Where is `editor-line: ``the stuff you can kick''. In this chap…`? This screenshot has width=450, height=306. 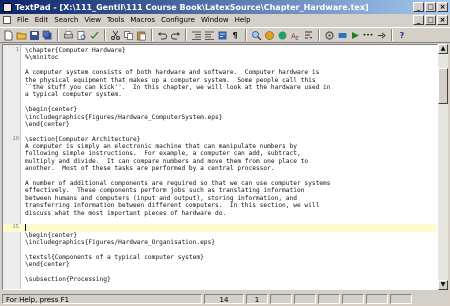
editor-line: ``the stuff you can kick''. In this chap… is located at coordinates (220, 87).